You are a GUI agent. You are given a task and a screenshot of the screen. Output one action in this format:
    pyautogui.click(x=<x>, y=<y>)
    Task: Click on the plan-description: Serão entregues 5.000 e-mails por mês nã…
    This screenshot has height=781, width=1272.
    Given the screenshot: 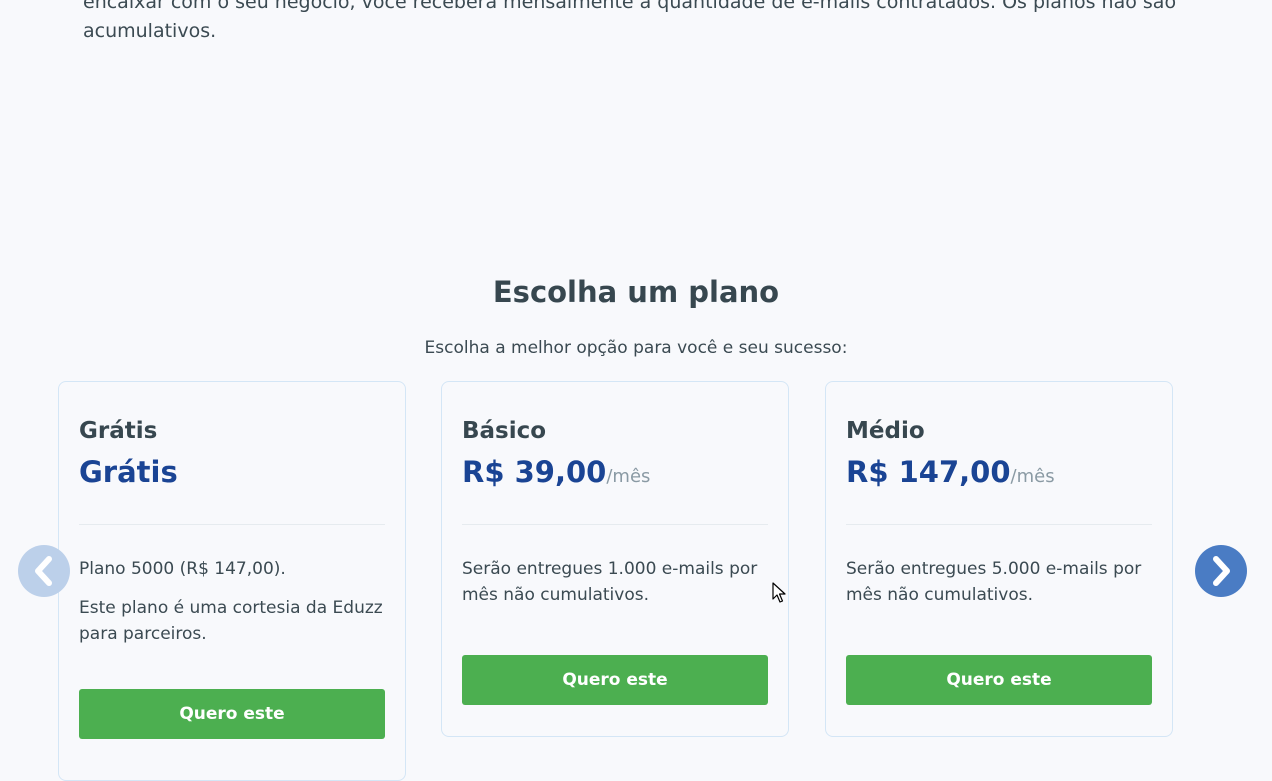 What is the action you would take?
    pyautogui.click(x=1000, y=588)
    